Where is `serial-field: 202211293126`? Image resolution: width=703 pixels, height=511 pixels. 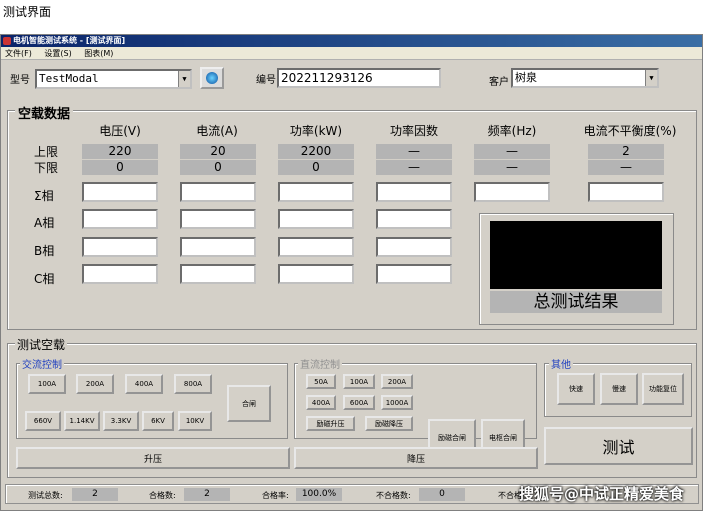
serial-field: 202211293126 is located at coordinates (359, 78).